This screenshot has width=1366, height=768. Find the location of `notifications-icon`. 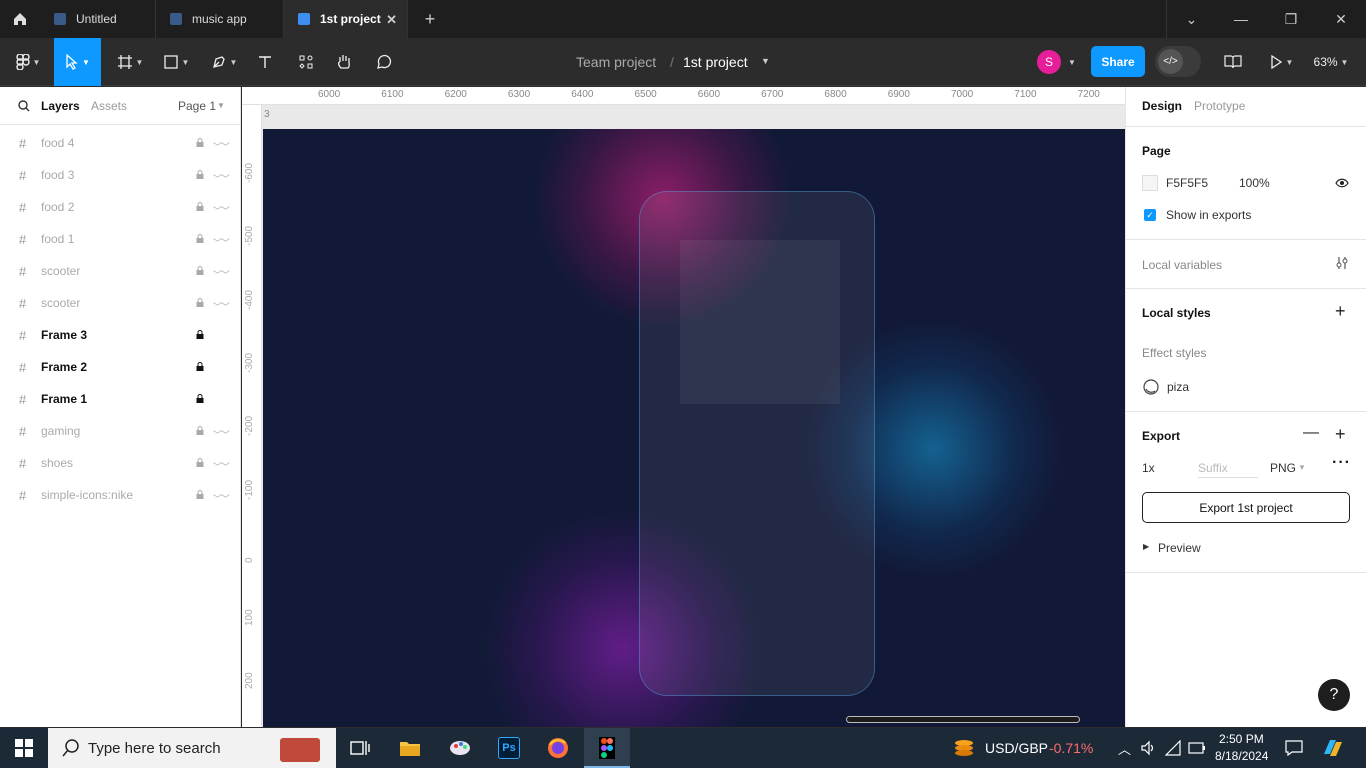

notifications-icon is located at coordinates (1294, 748).